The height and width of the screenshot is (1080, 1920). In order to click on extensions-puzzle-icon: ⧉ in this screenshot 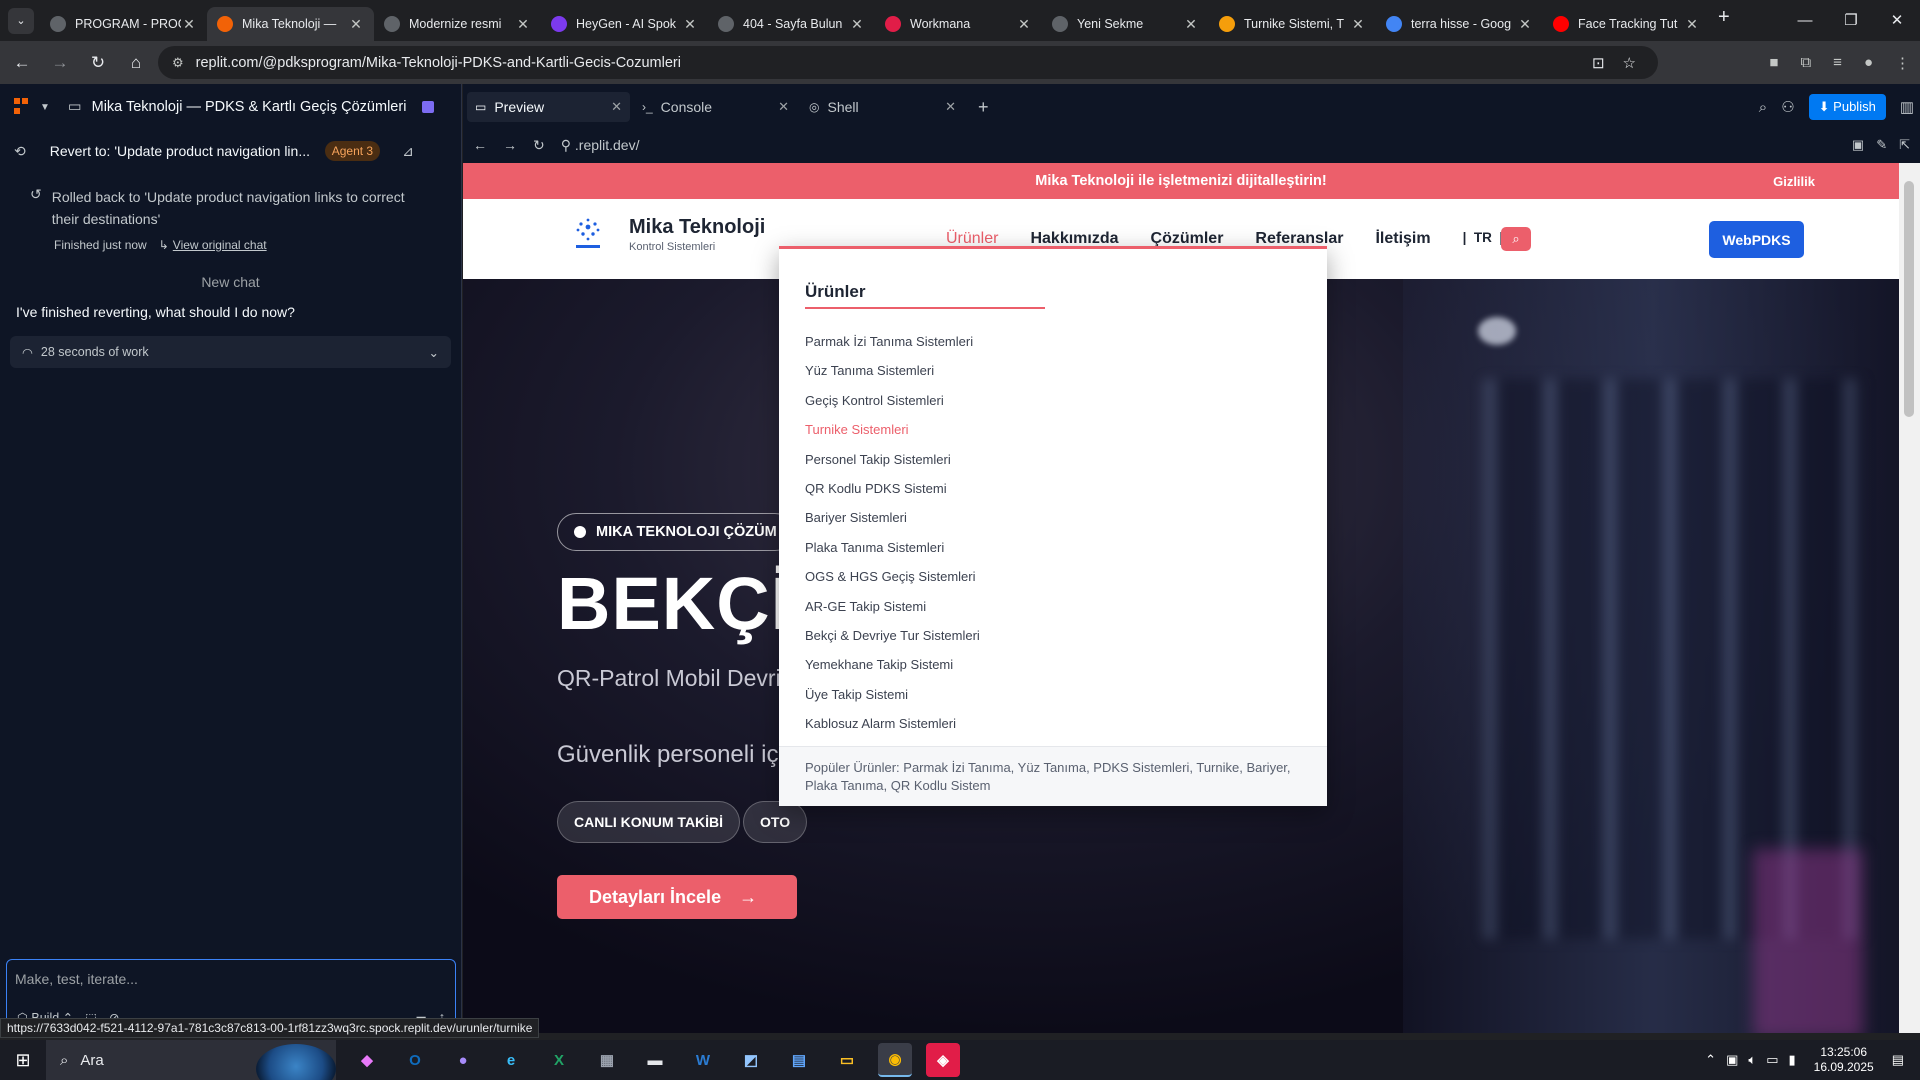, I will do `click(1805, 62)`.